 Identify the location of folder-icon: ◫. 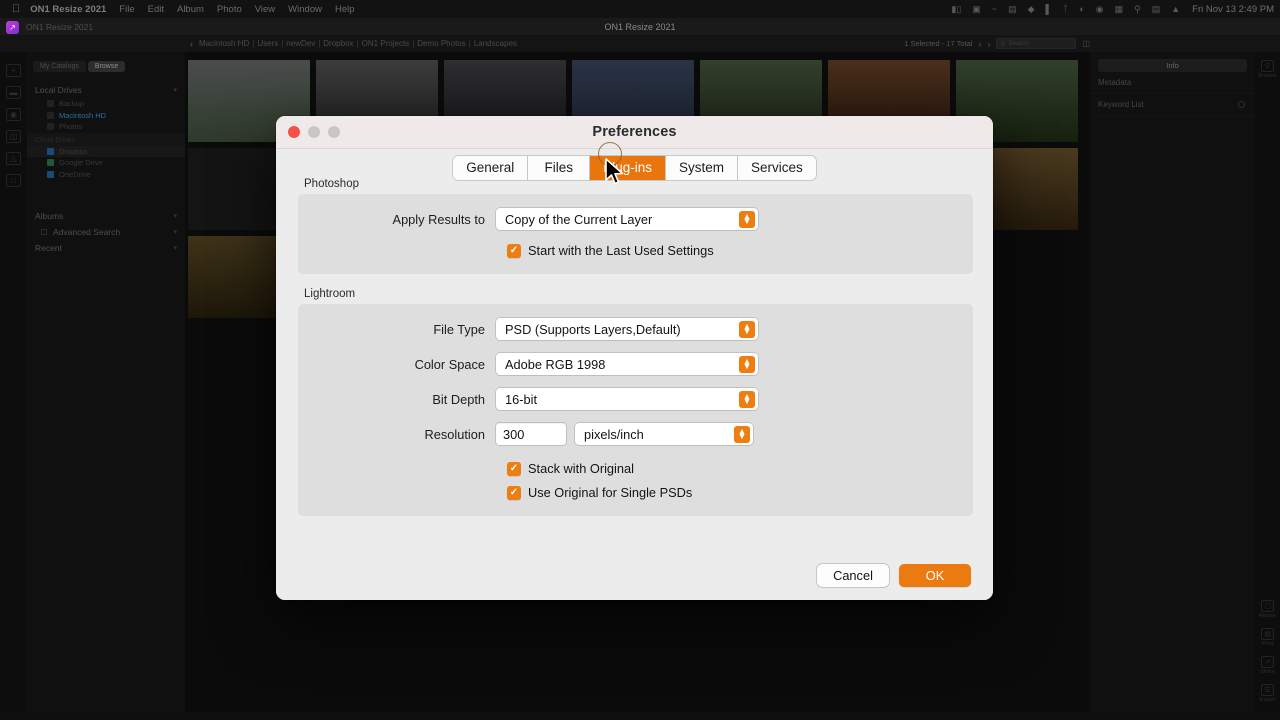
(1086, 43).